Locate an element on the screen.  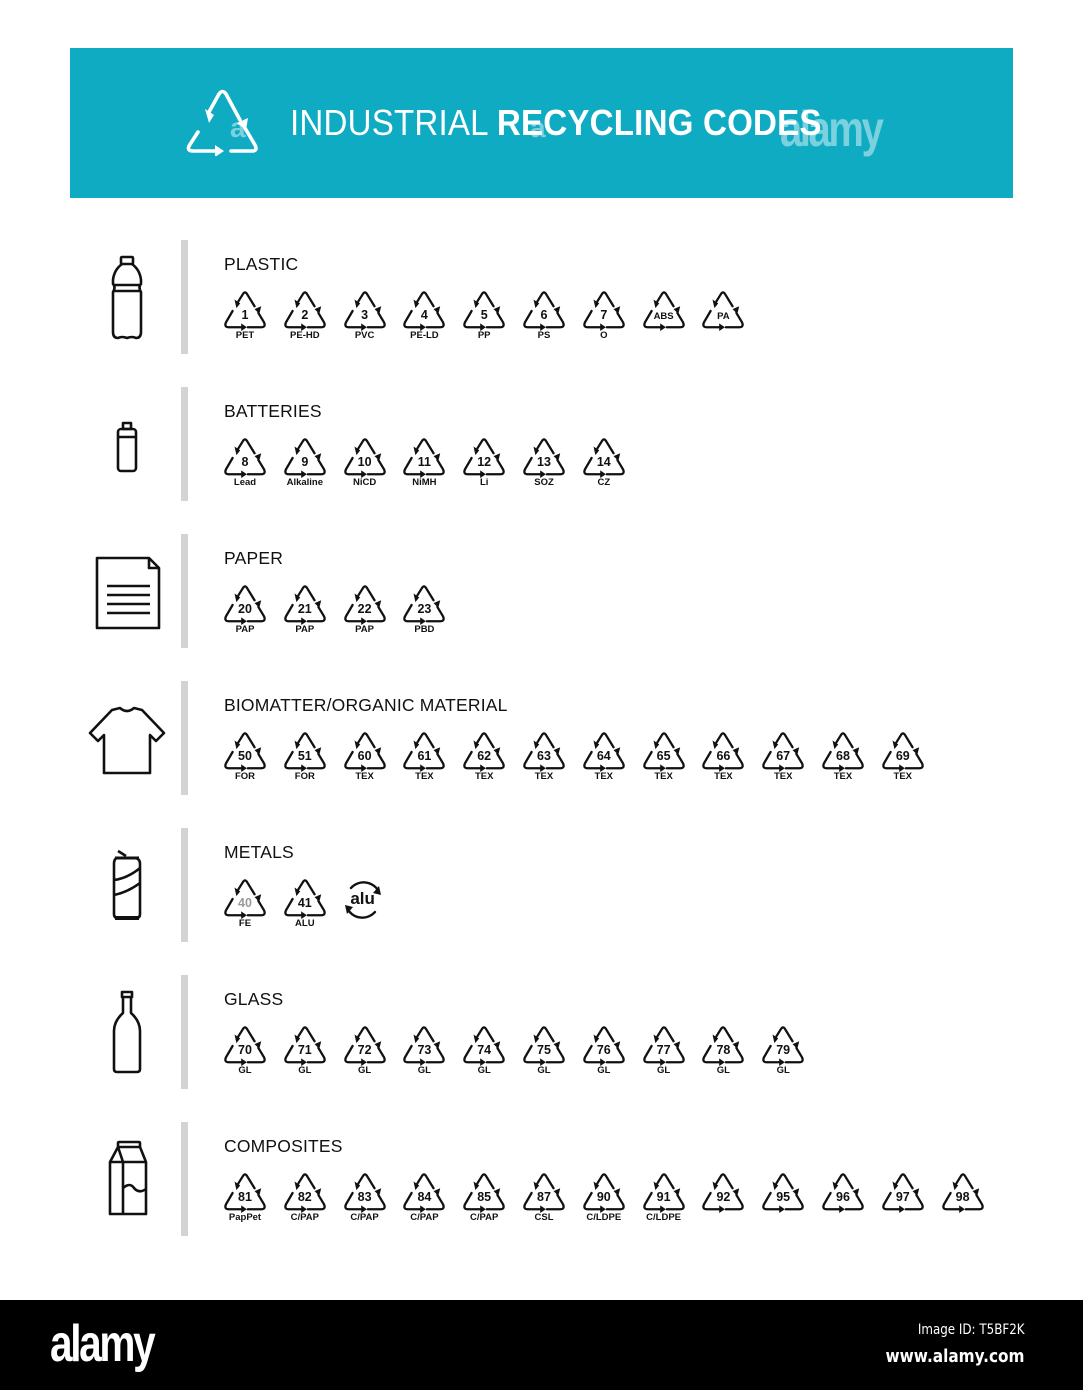
recycling-code: 90 C/LDPE is located at coordinates (604, 1200).